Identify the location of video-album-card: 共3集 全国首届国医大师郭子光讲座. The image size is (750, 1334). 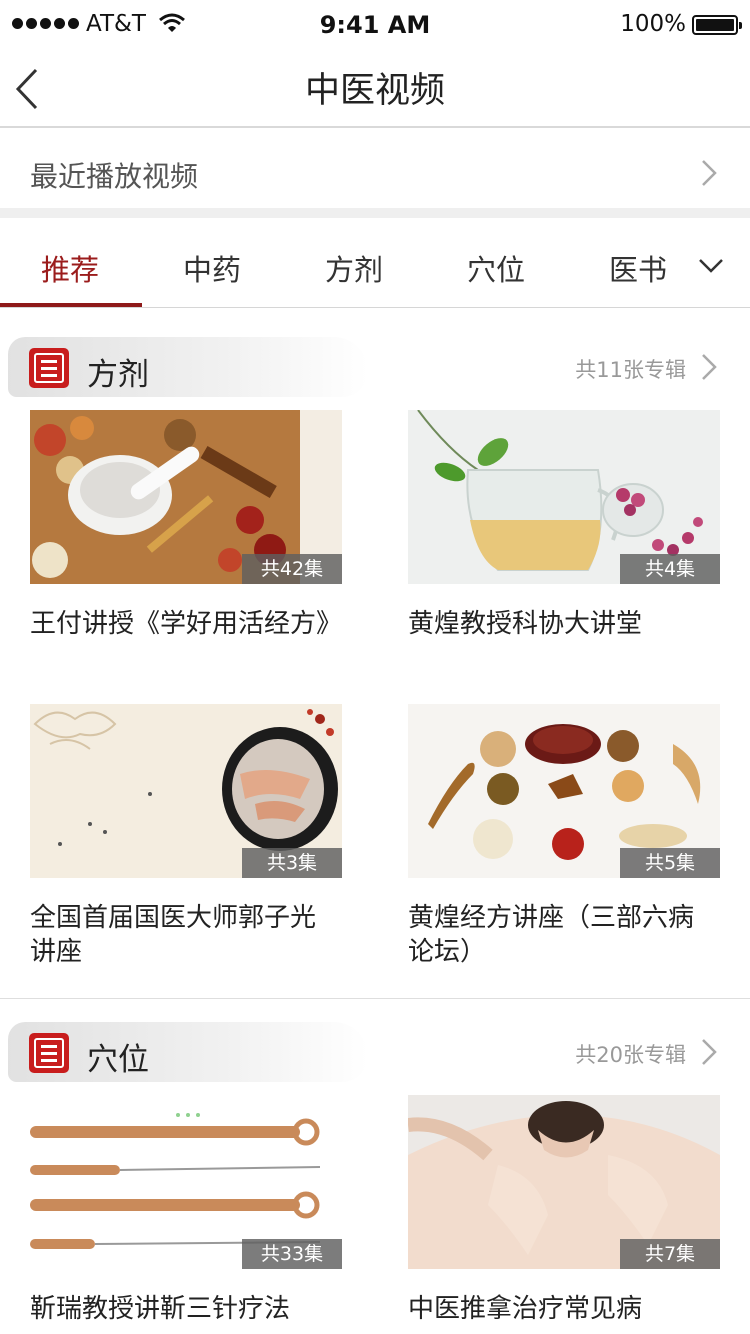
(186, 835).